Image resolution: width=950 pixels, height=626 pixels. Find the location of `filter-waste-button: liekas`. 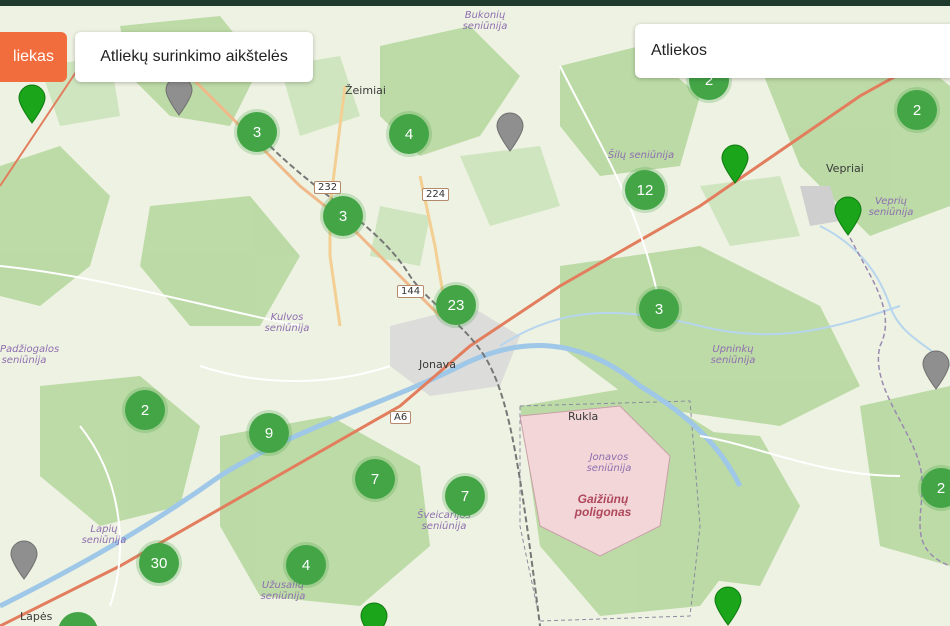

filter-waste-button: liekas is located at coordinates (33, 57).